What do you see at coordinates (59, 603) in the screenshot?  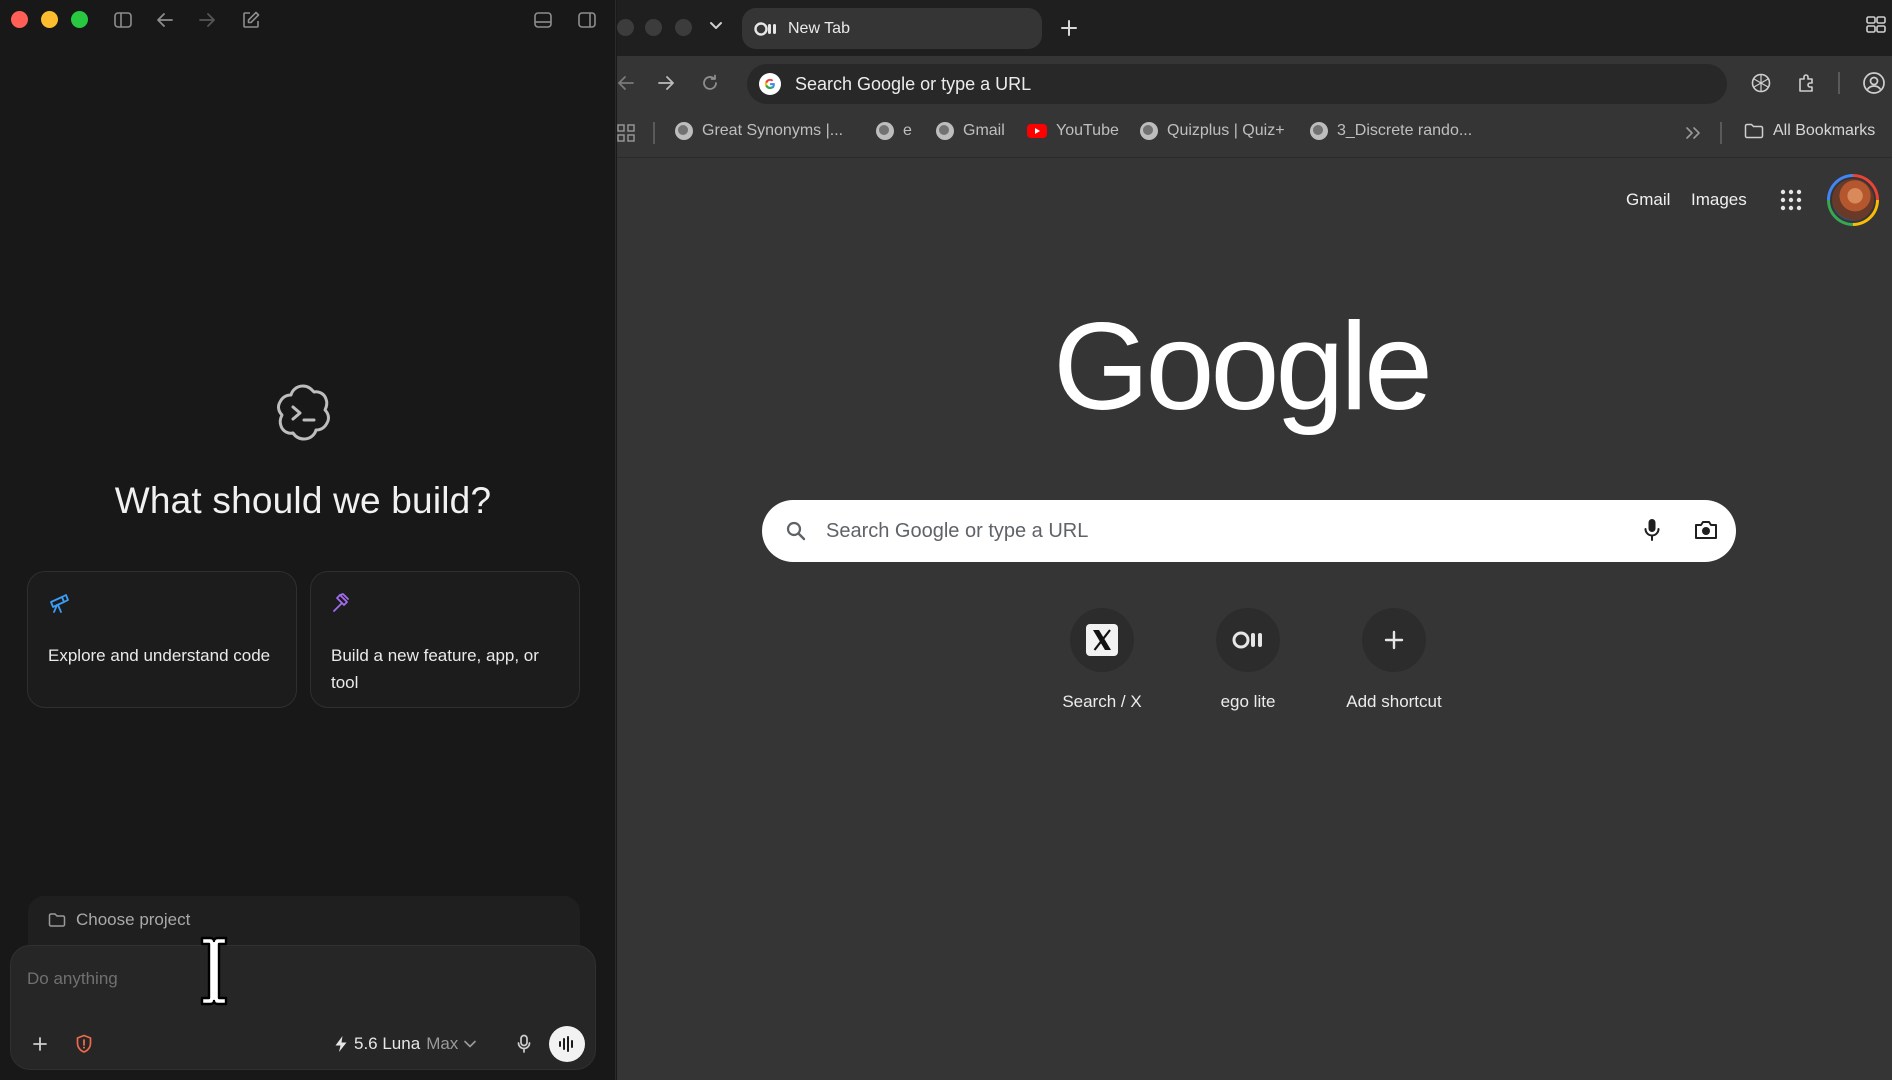 I see `telescope-icon` at bounding box center [59, 603].